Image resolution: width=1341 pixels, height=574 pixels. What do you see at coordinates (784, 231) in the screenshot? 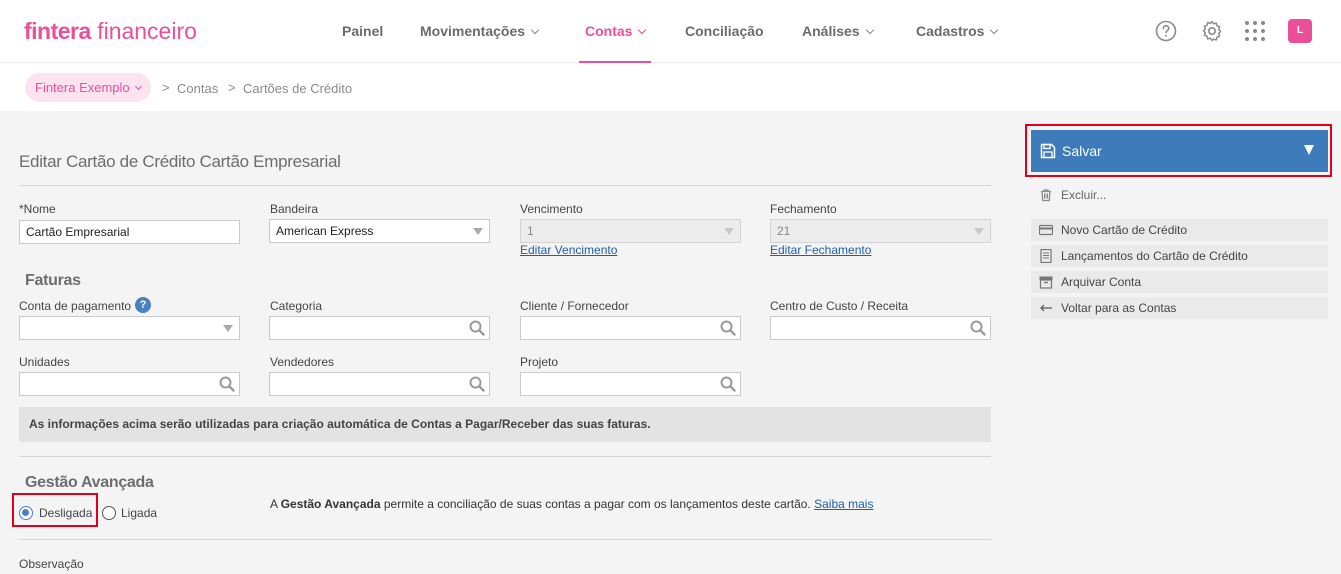
I see `fechamento-value: 21` at bounding box center [784, 231].